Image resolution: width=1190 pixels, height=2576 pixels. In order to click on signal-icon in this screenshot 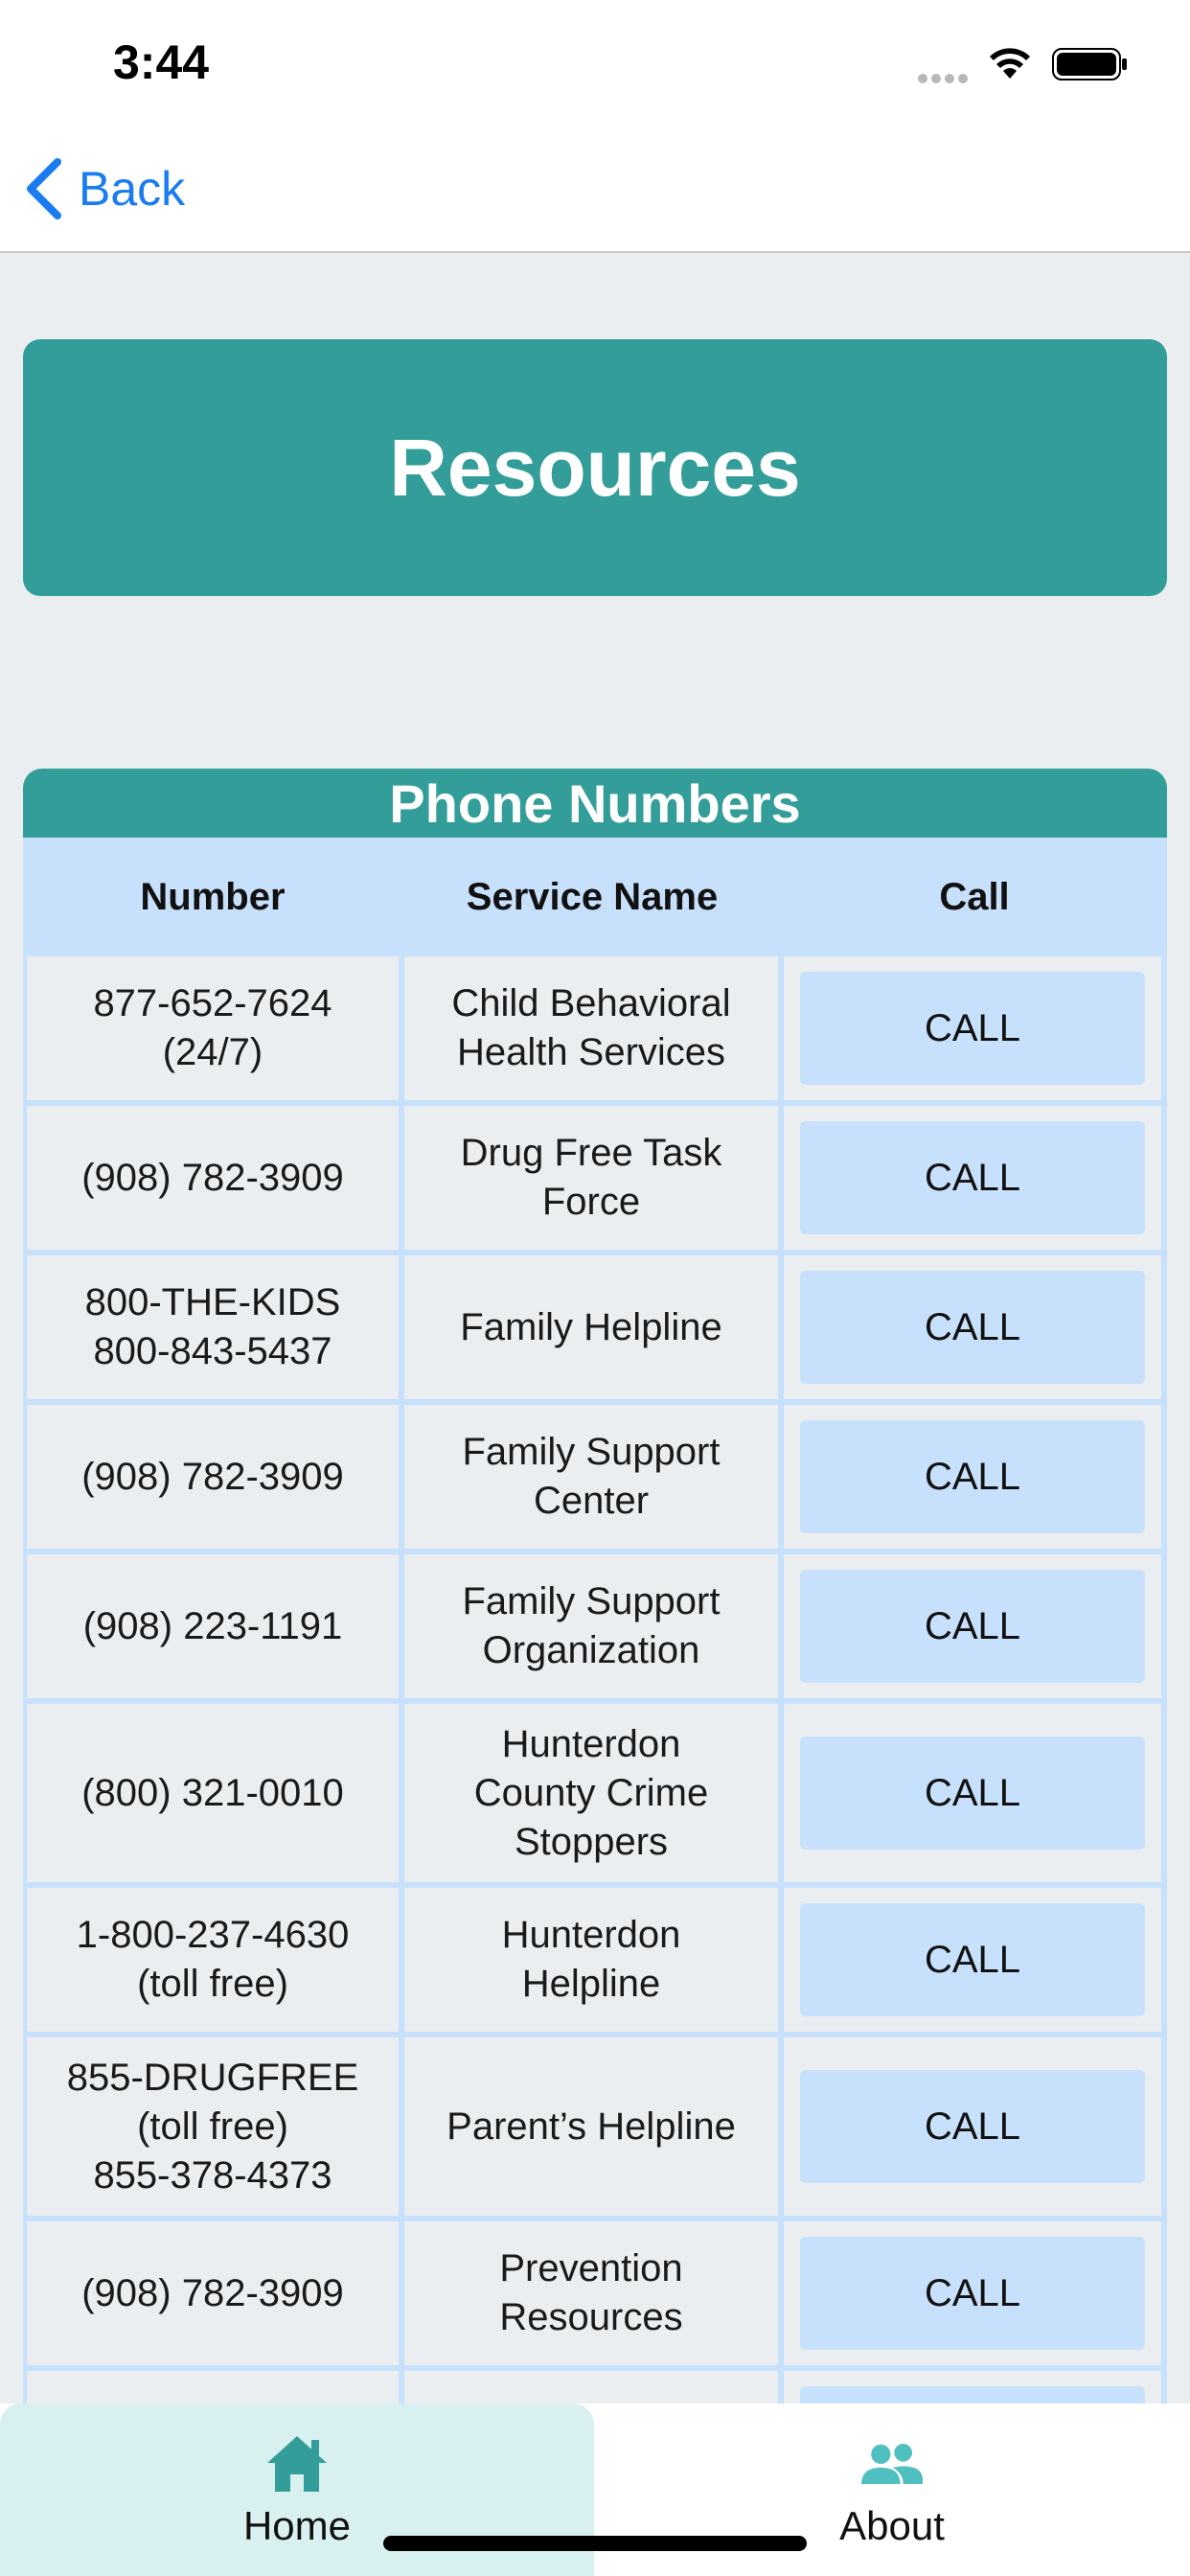, I will do `click(945, 77)`.